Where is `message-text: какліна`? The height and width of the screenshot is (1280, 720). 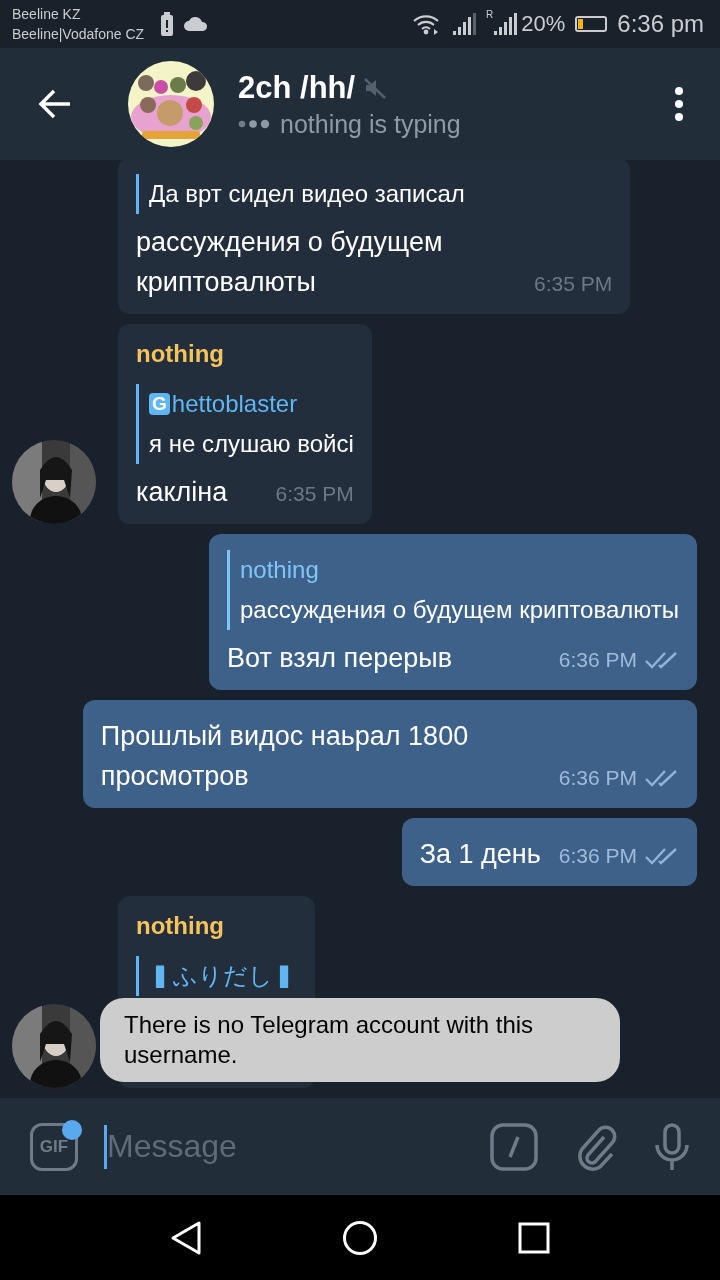
message-text: какліна is located at coordinates (182, 492).